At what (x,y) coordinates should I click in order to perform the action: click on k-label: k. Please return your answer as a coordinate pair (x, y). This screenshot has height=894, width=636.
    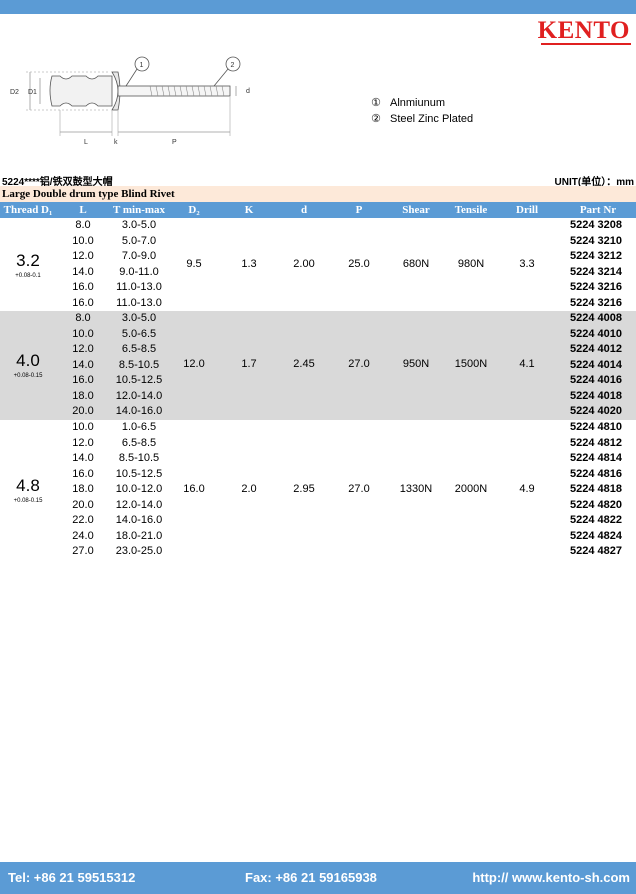
    Looking at the image, I should click on (116, 142).